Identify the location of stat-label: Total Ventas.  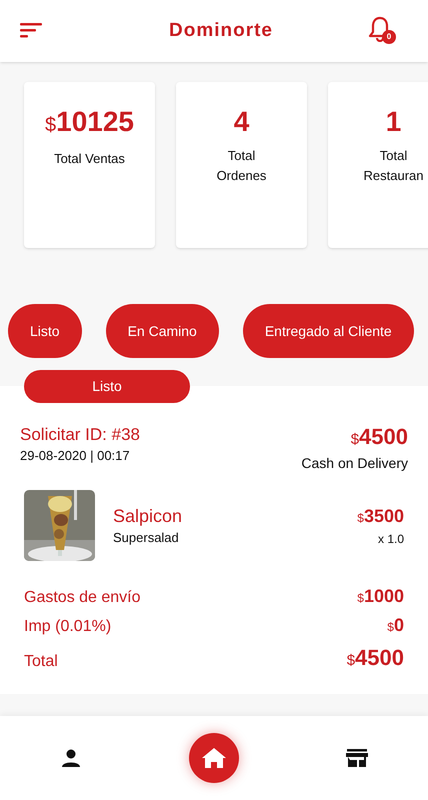
(89, 159).